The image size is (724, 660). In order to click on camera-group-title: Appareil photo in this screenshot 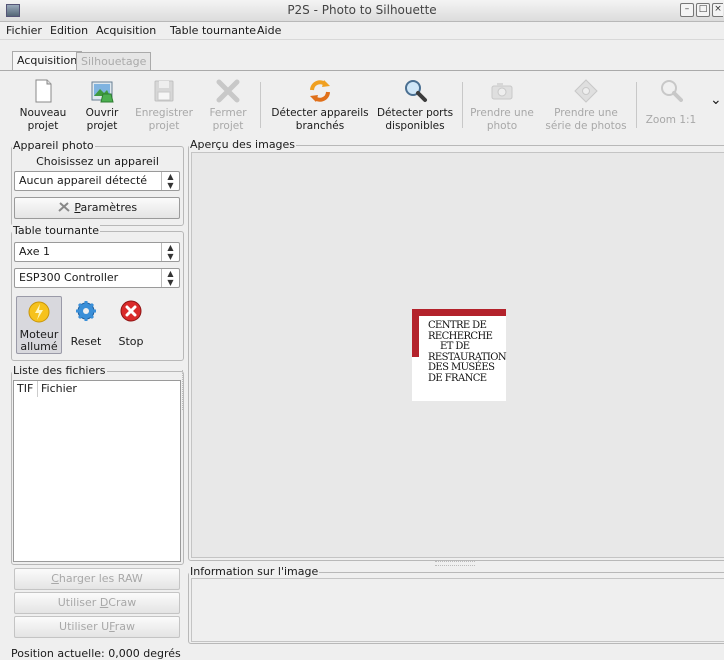, I will do `click(53, 145)`.